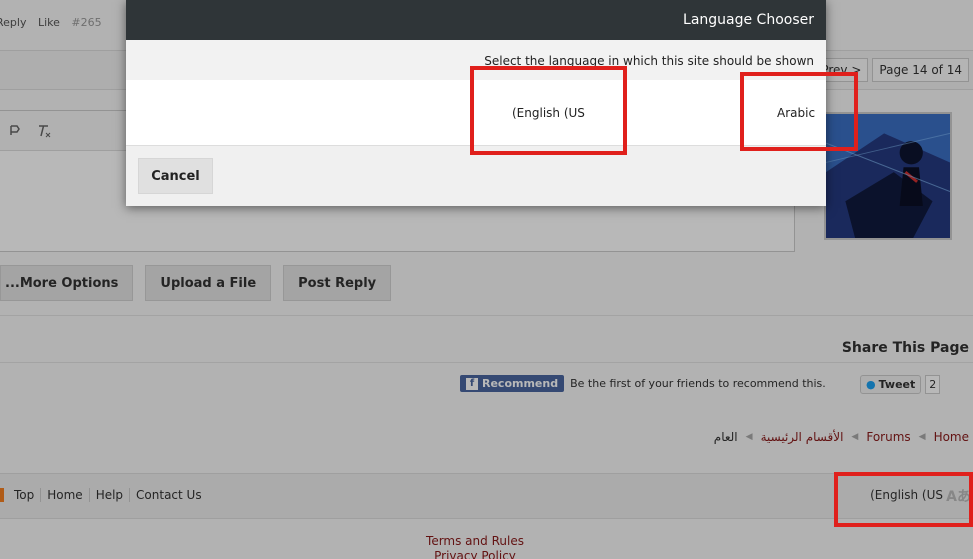 This screenshot has height=559, width=973. What do you see at coordinates (476, 176) in the screenshot?
I see `dialog-footer: Cancel` at bounding box center [476, 176].